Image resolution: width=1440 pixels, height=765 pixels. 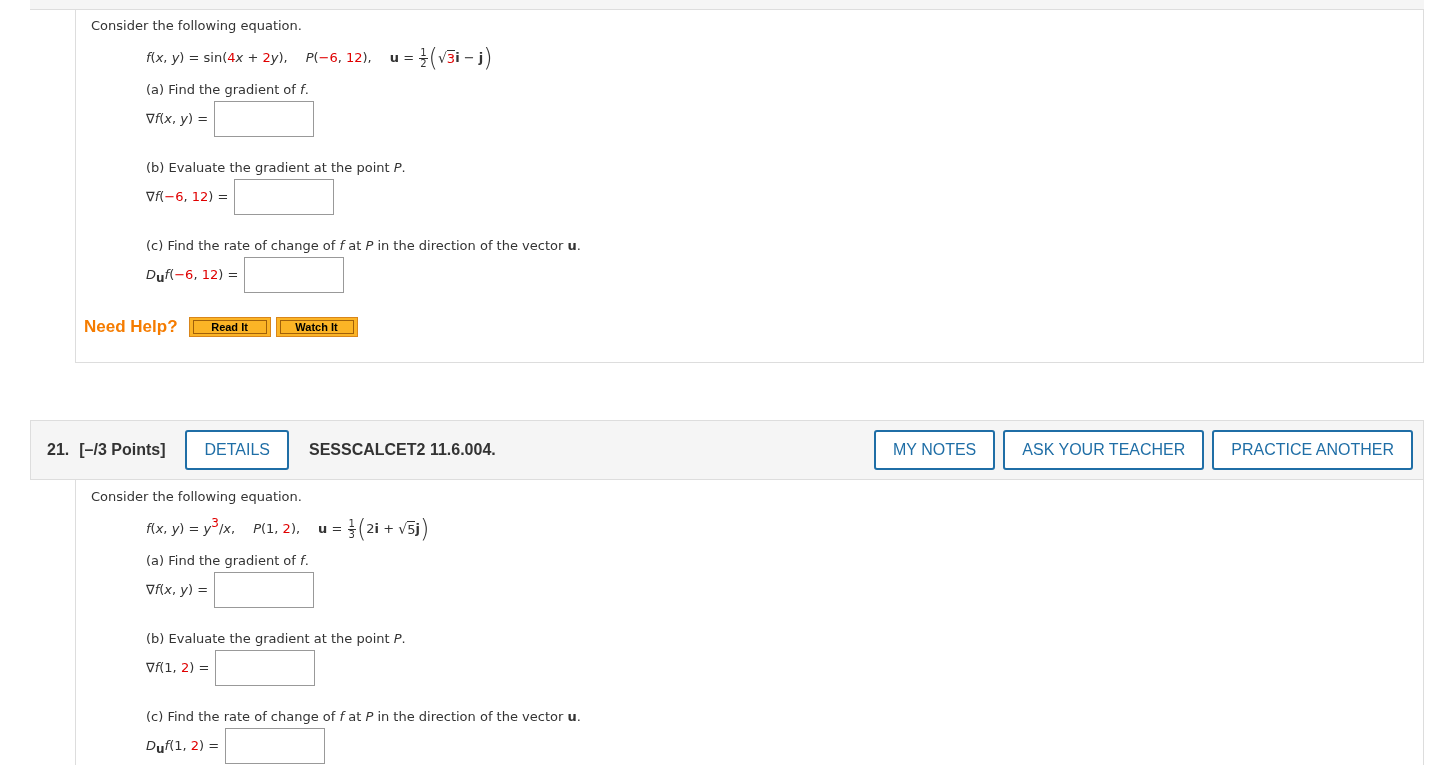 I want to click on help-button: Read It, so click(x=229, y=327).